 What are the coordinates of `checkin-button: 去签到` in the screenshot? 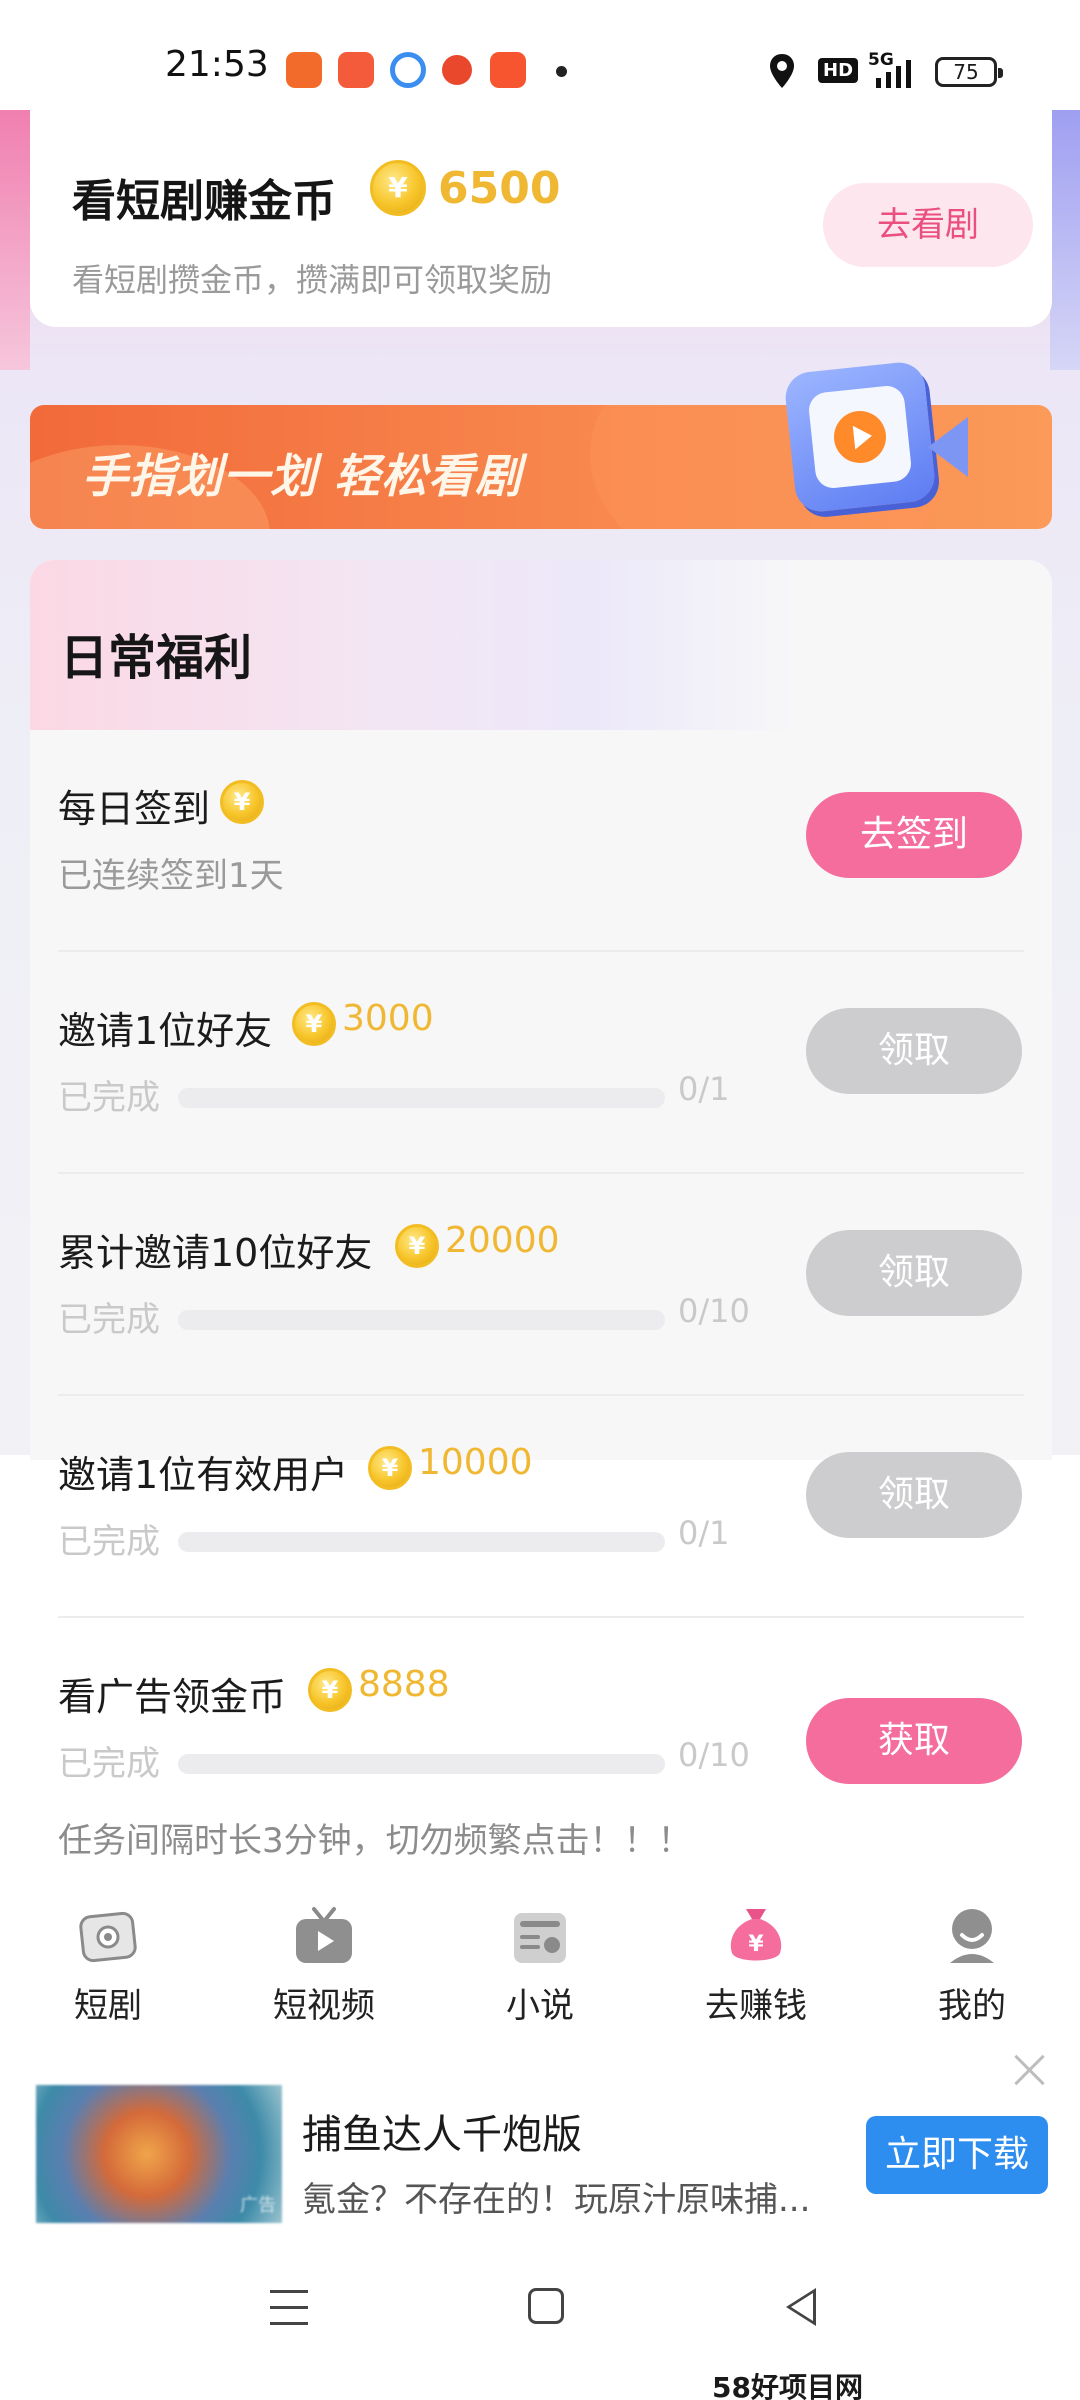 It's located at (914, 835).